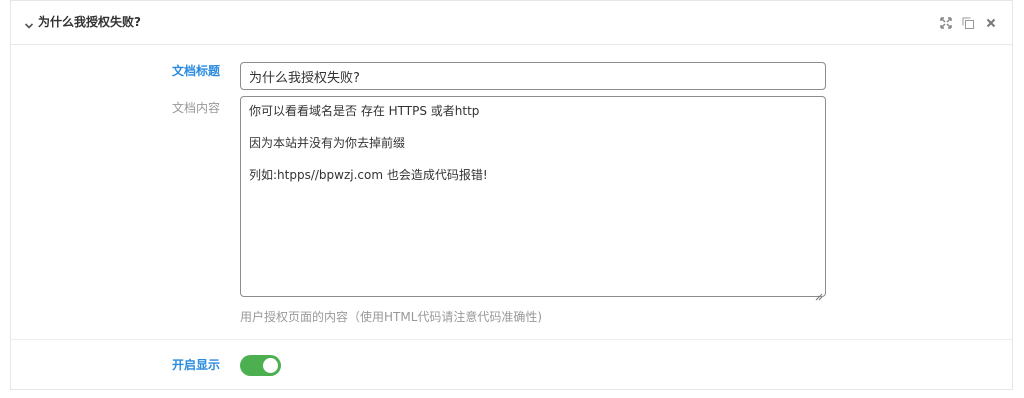 This screenshot has height=398, width=1024. I want to click on content-help-text: 用户授权页面的内容（使用HTML代码请注意代码准确性), so click(391, 317).